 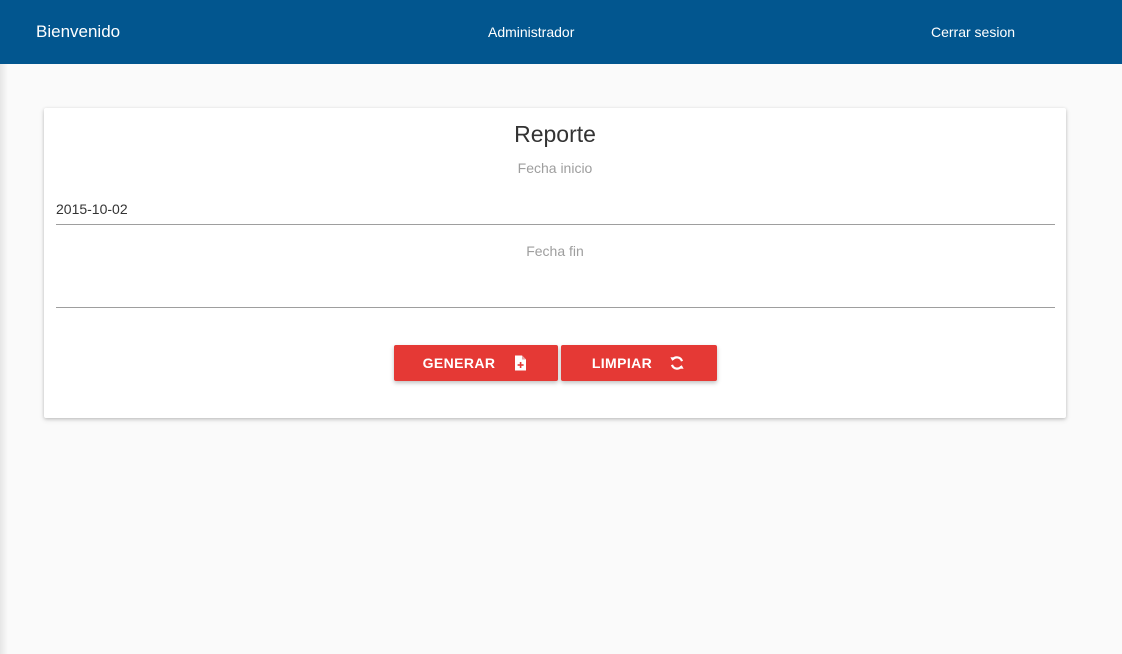 I want to click on generate-button-label: GENERAR, so click(x=459, y=363).